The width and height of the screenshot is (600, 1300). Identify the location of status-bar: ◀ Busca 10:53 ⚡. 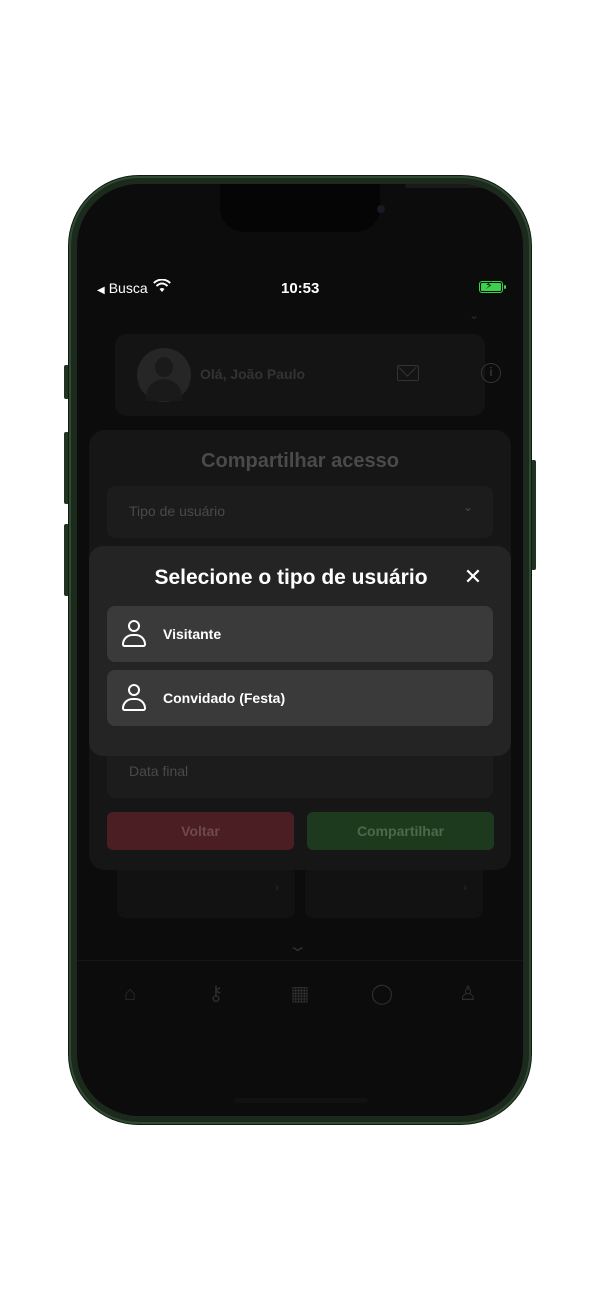
(300, 289).